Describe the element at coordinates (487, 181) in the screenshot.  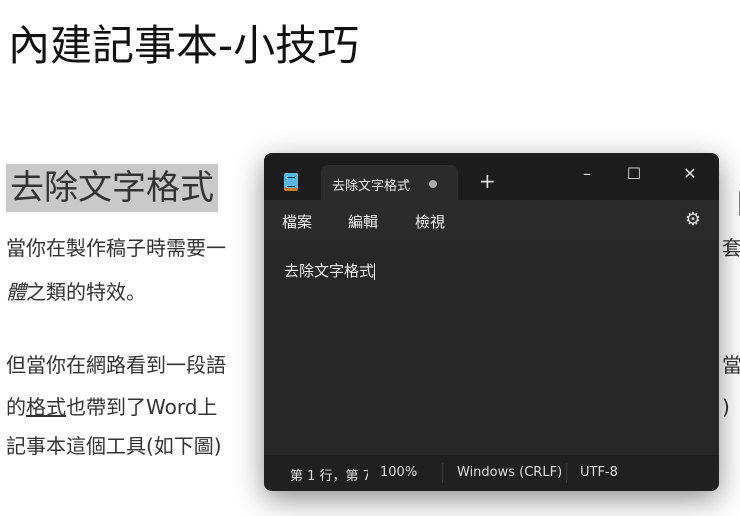
I see `new-tab-button: +` at that location.